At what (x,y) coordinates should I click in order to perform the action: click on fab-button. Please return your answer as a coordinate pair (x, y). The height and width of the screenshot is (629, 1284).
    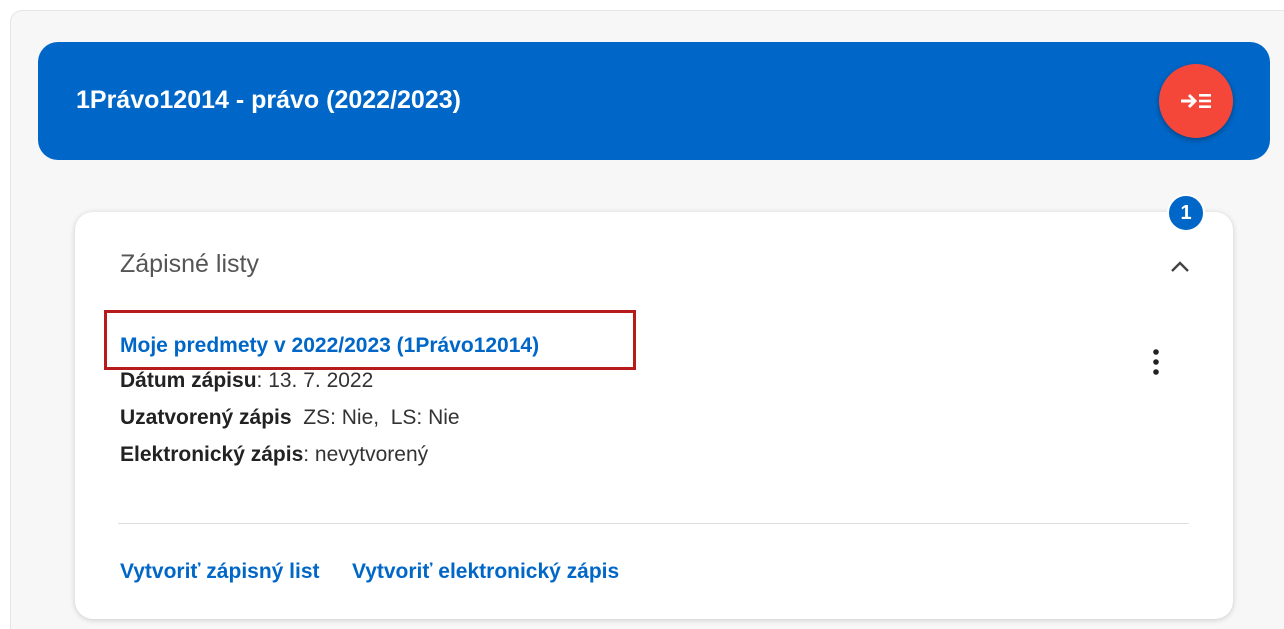
    Looking at the image, I should click on (1196, 101).